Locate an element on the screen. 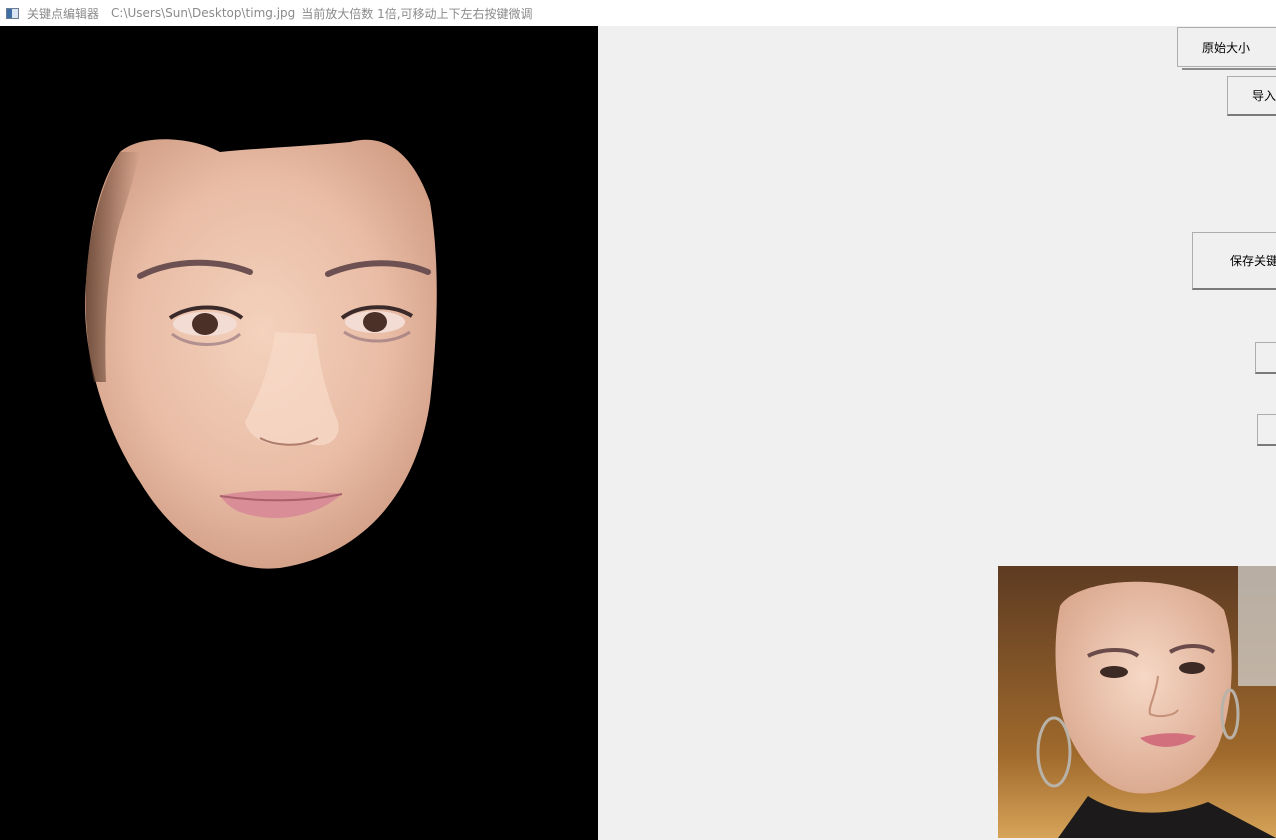  save-keypoints-label: 保存关键 is located at coordinates (1253, 261).